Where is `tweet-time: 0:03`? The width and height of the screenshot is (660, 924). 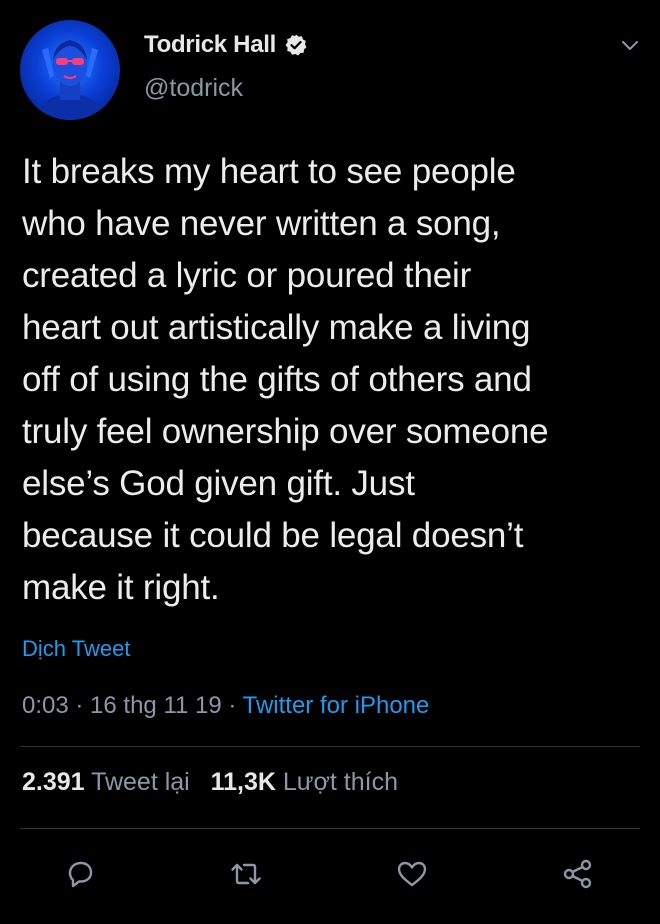
tweet-time: 0:03 is located at coordinates (45, 705).